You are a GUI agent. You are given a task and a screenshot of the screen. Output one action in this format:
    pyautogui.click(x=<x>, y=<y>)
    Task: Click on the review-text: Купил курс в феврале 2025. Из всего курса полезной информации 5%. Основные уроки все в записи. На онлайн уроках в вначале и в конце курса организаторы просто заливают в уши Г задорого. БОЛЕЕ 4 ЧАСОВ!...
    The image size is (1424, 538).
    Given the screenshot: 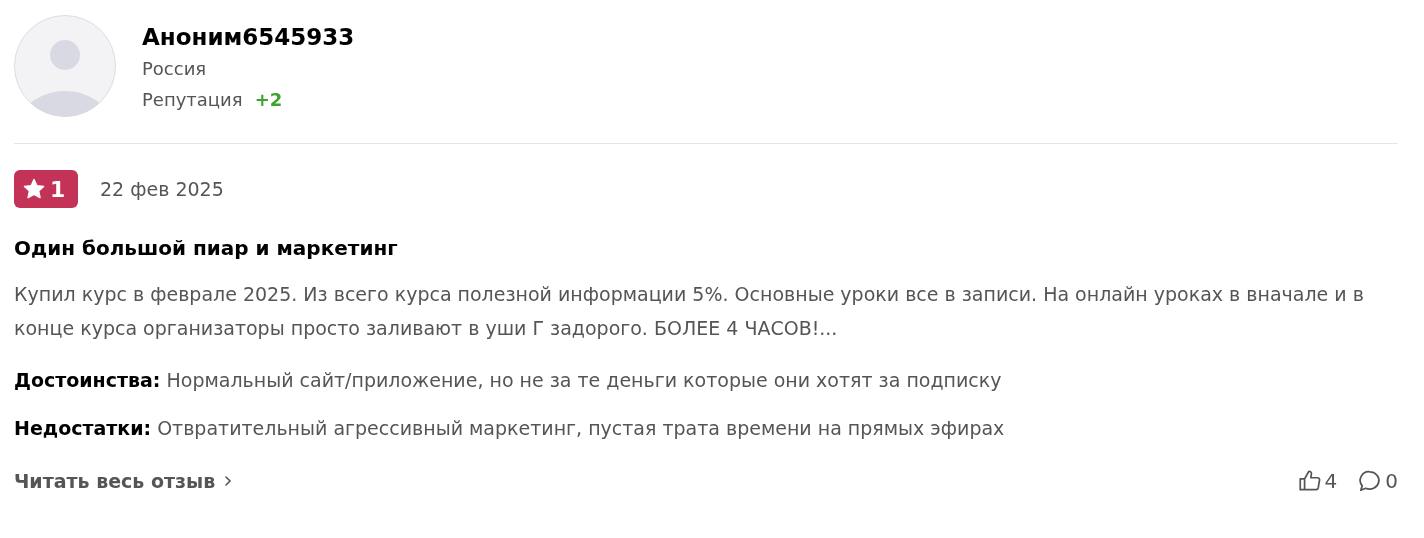 What is the action you would take?
    pyautogui.click(x=689, y=311)
    